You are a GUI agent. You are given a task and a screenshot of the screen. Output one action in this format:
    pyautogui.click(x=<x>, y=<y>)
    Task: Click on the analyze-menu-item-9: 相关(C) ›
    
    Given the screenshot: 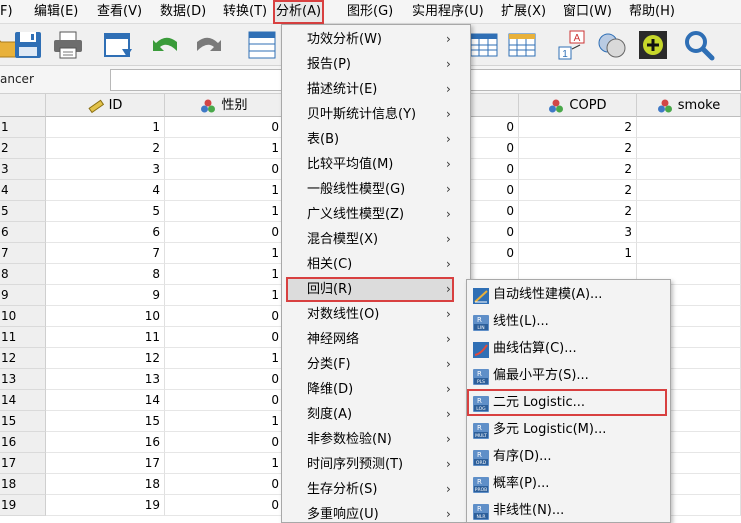 What is the action you would take?
    pyautogui.click(x=376, y=264)
    